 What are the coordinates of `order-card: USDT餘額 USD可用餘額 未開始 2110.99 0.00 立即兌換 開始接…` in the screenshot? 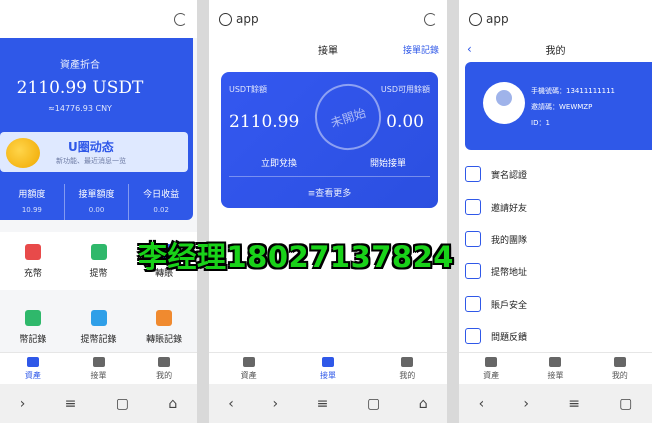 It's located at (329, 140).